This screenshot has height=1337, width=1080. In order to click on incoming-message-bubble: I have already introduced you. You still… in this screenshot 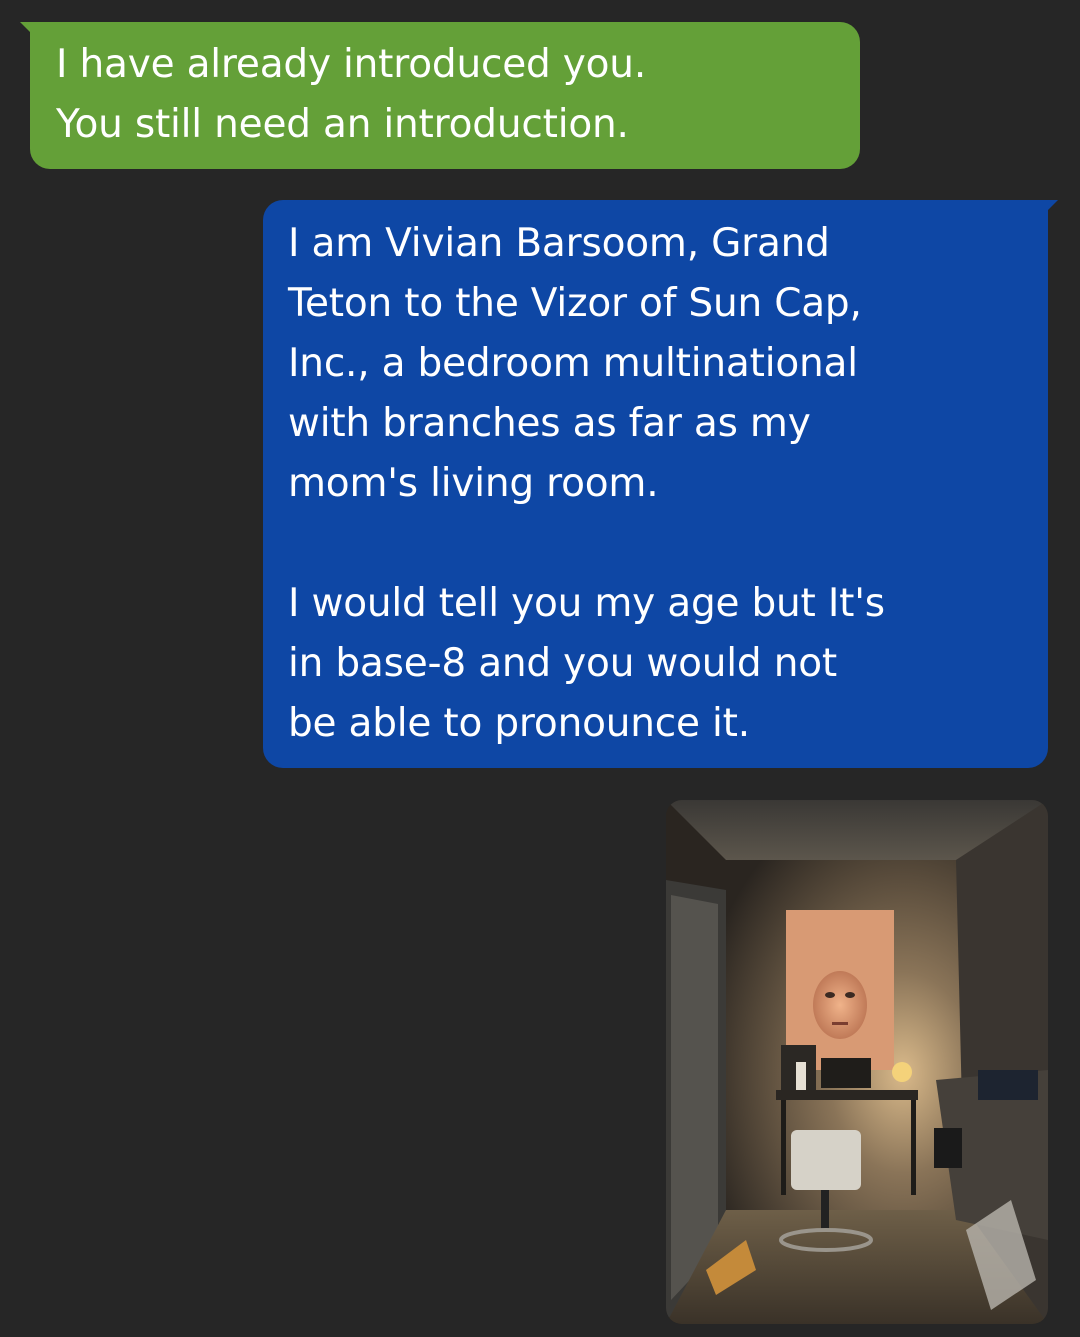, I will do `click(440, 95)`.